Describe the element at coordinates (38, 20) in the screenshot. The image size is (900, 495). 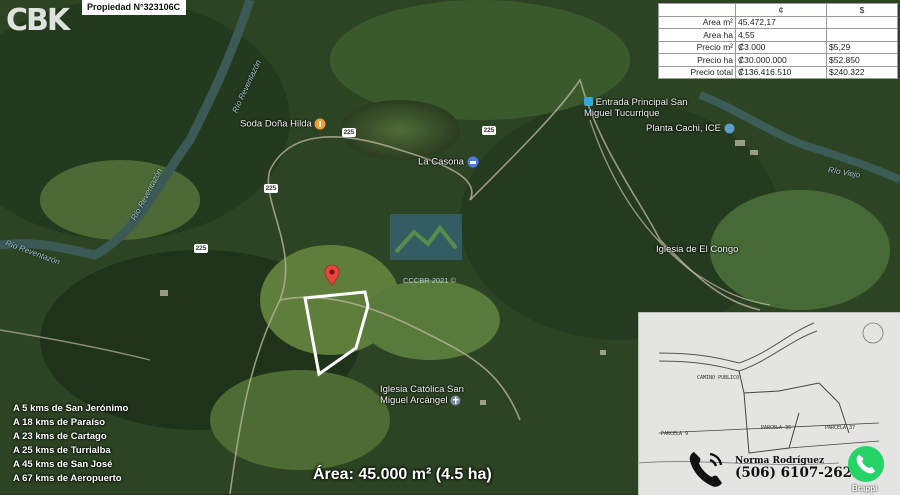
I see `agency-logo: CBK` at that location.